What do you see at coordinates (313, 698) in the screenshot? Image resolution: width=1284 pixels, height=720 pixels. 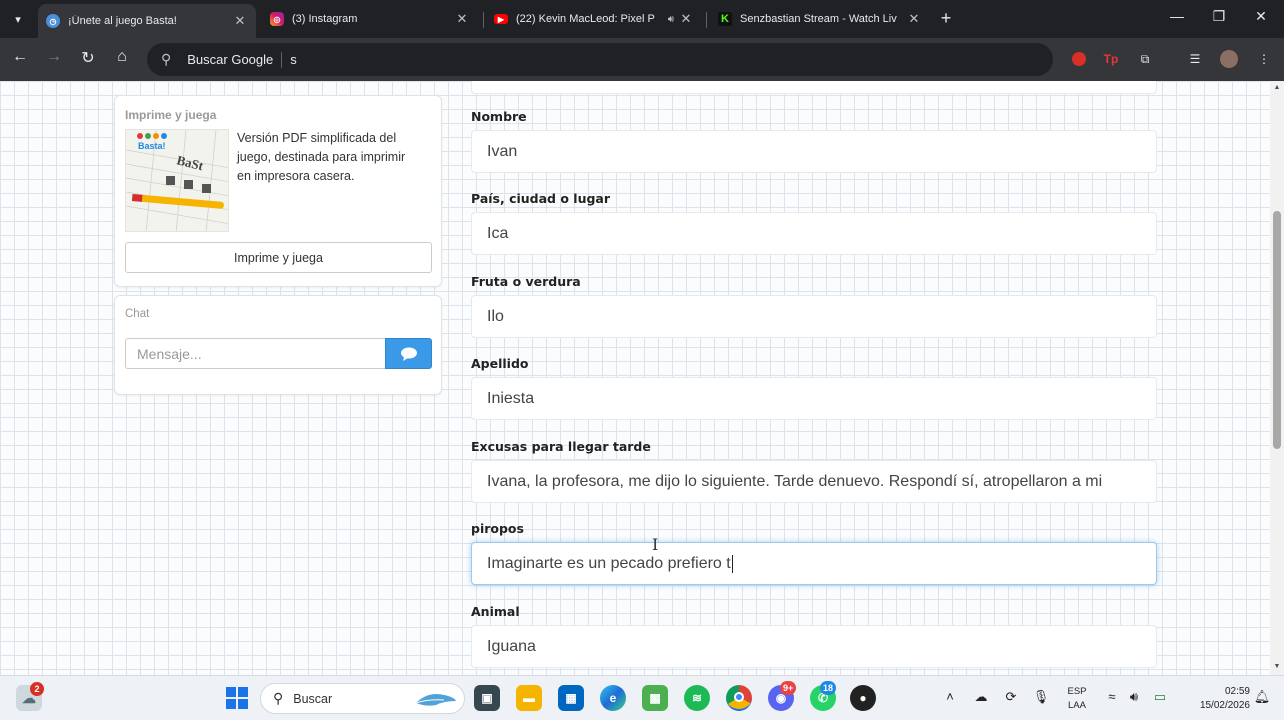 I see `taskbar-search-label: Buscar` at bounding box center [313, 698].